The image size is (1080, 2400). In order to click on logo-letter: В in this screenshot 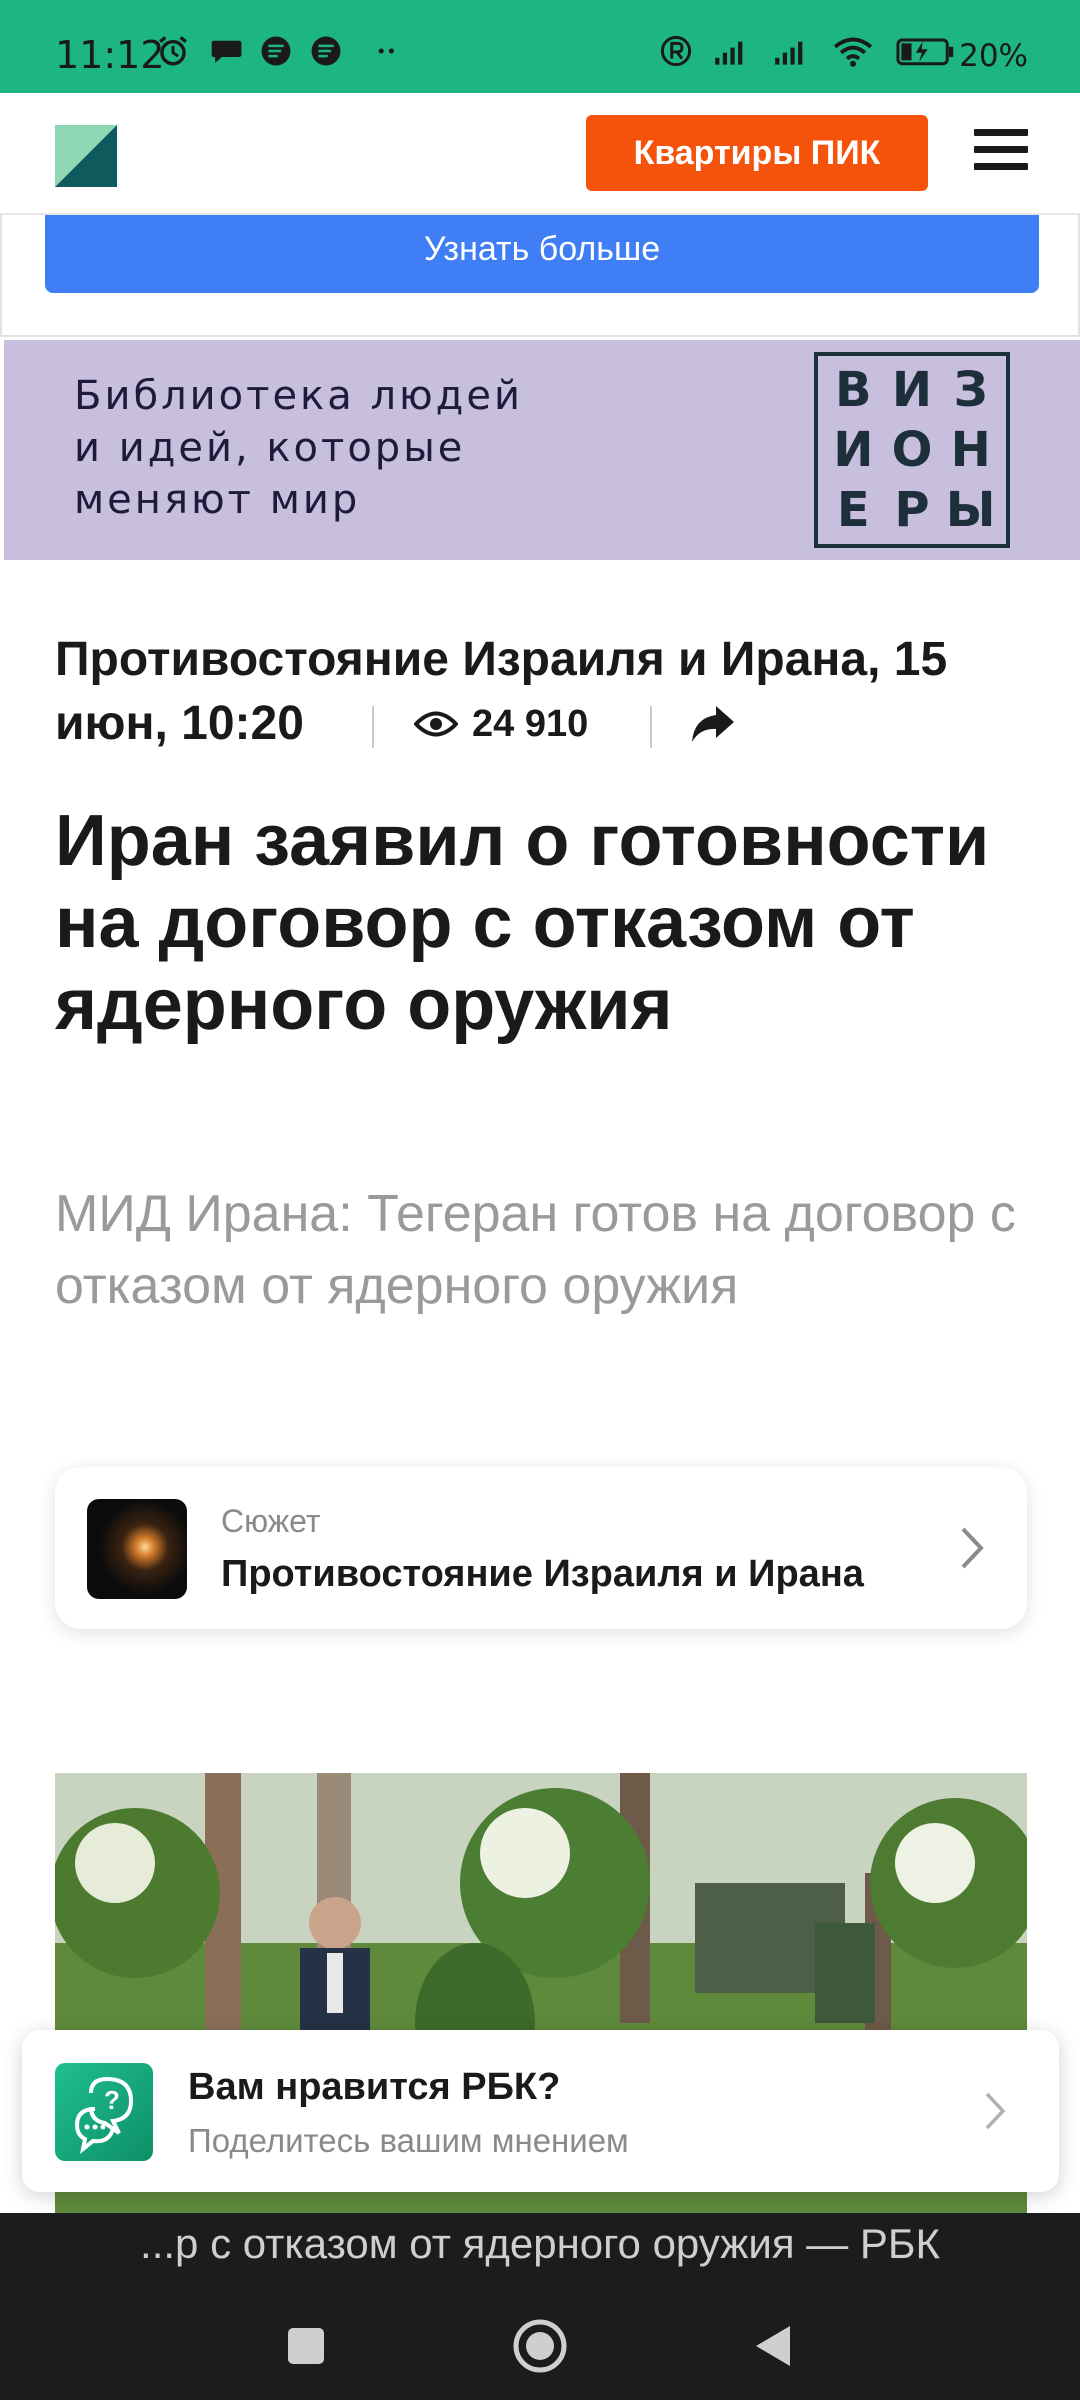, I will do `click(853, 390)`.